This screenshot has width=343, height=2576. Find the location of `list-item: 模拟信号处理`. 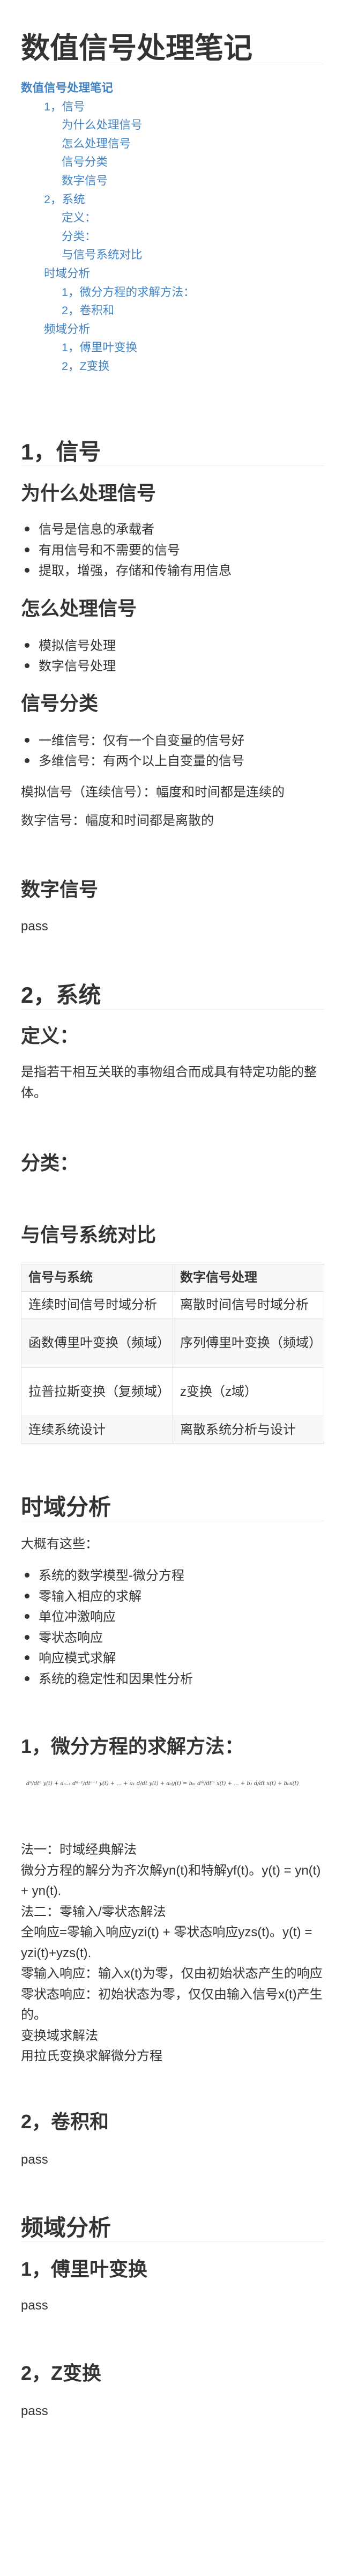

list-item: 模拟信号处理 is located at coordinates (68, 646).